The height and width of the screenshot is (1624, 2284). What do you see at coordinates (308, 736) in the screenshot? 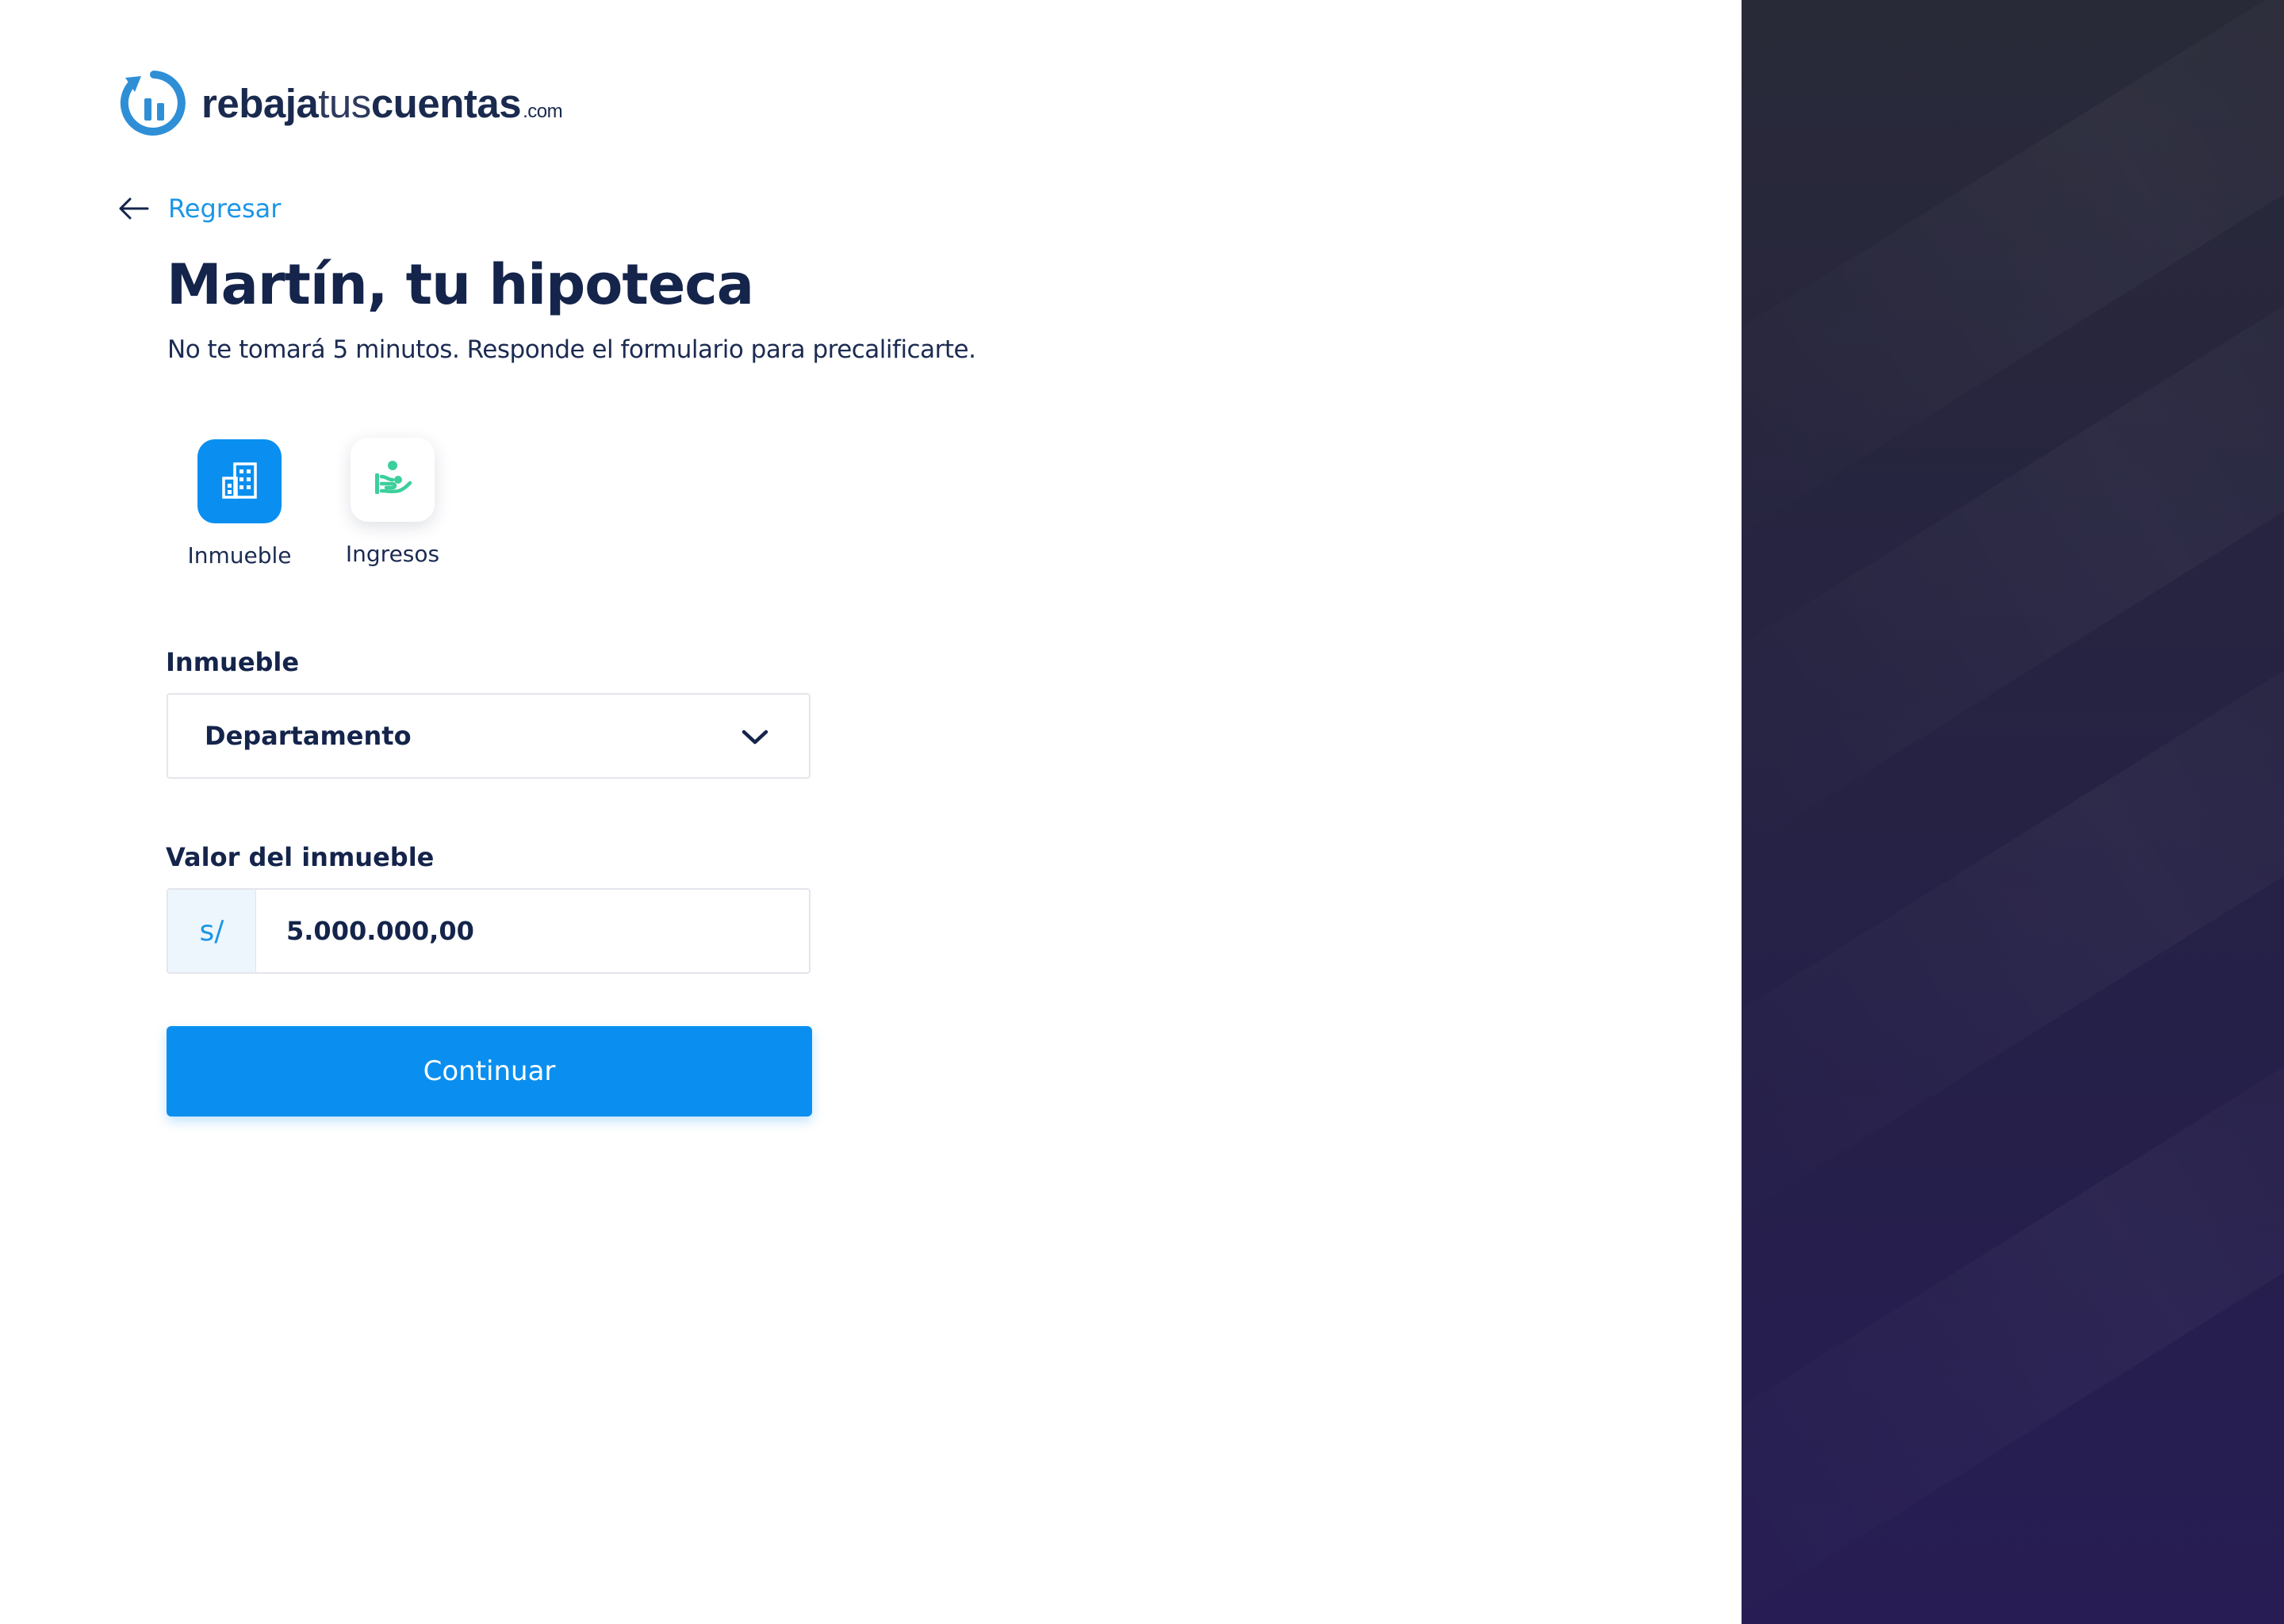
I see `property-type-value: Departamento` at bounding box center [308, 736].